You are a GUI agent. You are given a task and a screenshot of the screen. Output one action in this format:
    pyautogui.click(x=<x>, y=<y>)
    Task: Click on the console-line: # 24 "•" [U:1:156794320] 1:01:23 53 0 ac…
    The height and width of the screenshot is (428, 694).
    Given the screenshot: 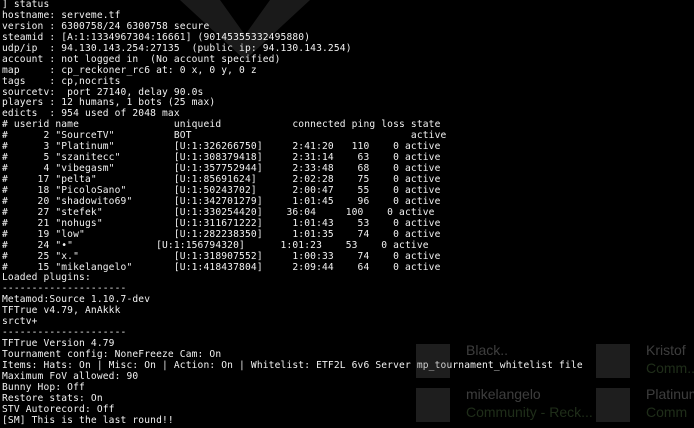 What is the action you would take?
    pyautogui.click(x=215, y=245)
    